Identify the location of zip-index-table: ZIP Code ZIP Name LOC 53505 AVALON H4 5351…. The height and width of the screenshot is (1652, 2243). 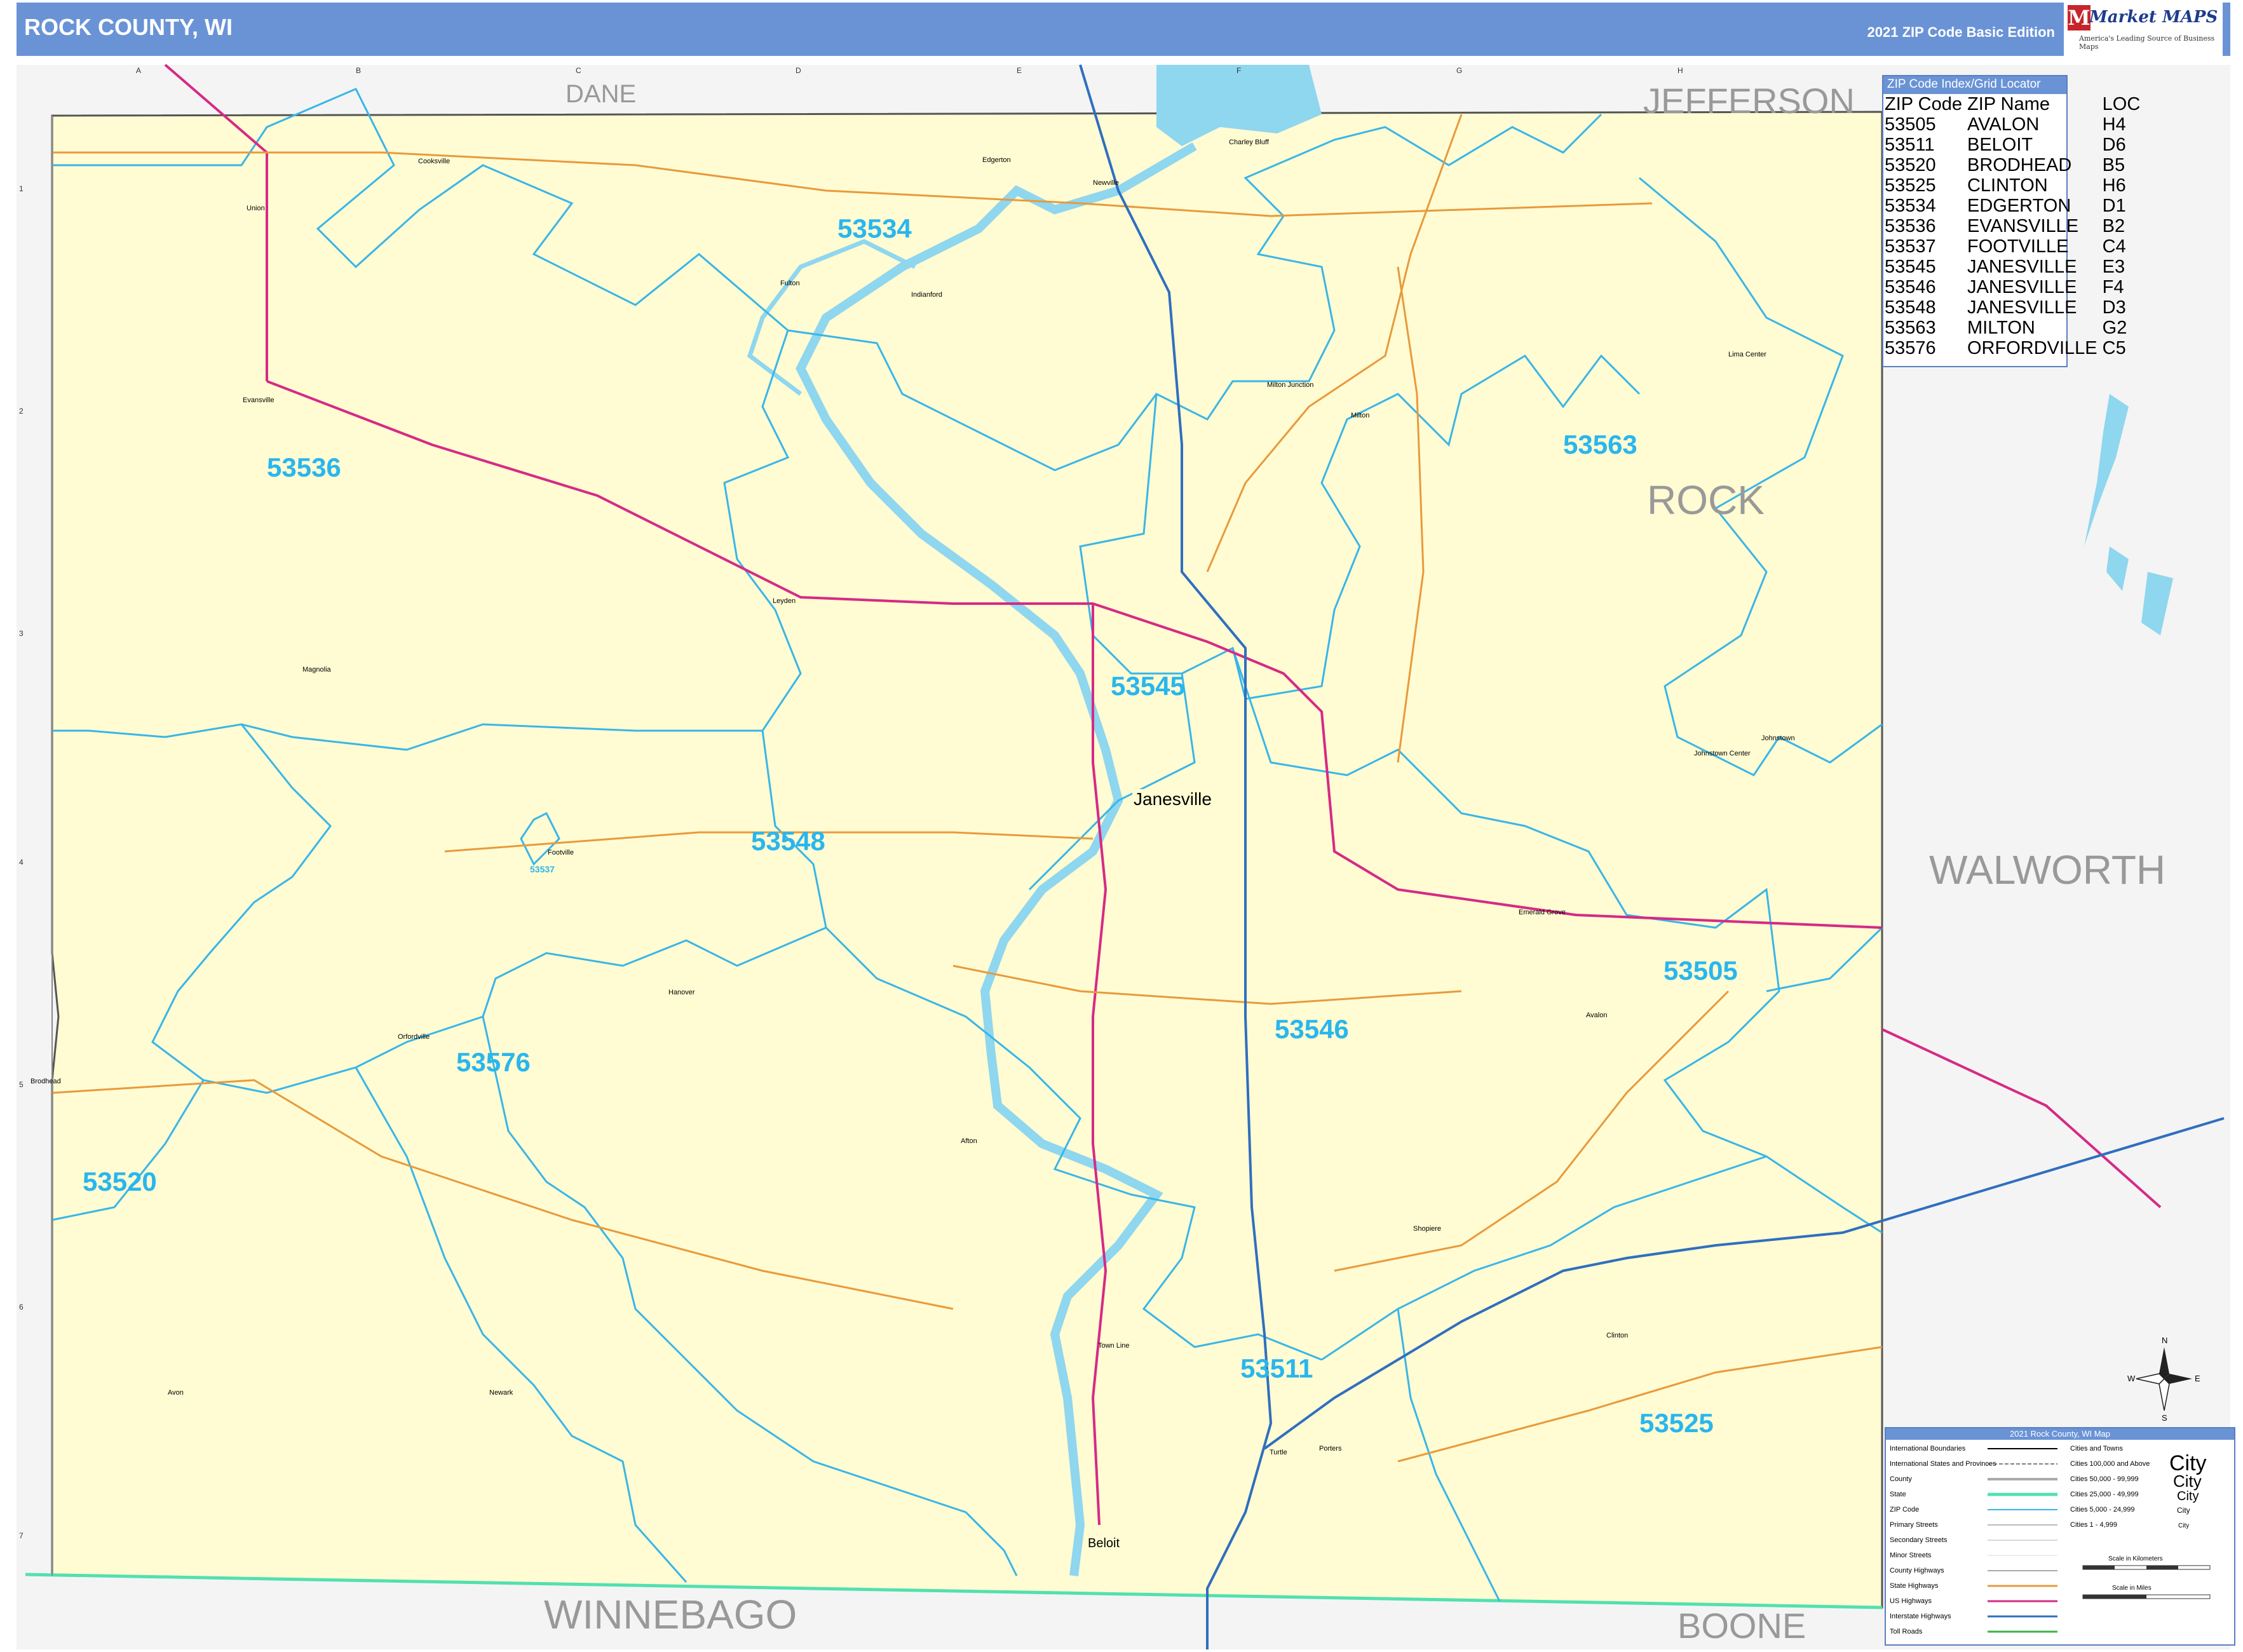
(2015, 226).